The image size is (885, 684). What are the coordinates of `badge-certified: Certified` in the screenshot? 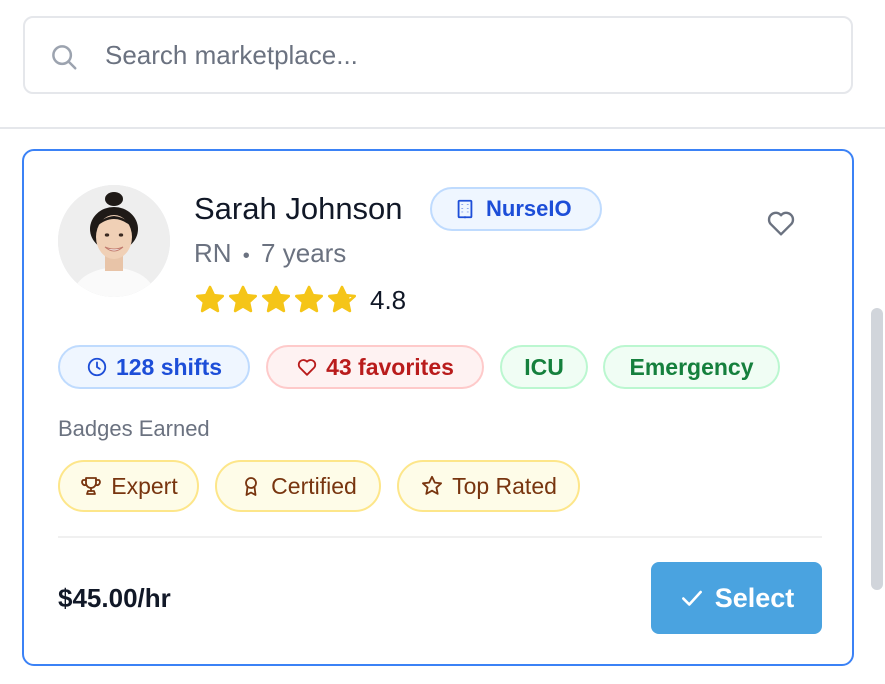 It's located at (298, 486).